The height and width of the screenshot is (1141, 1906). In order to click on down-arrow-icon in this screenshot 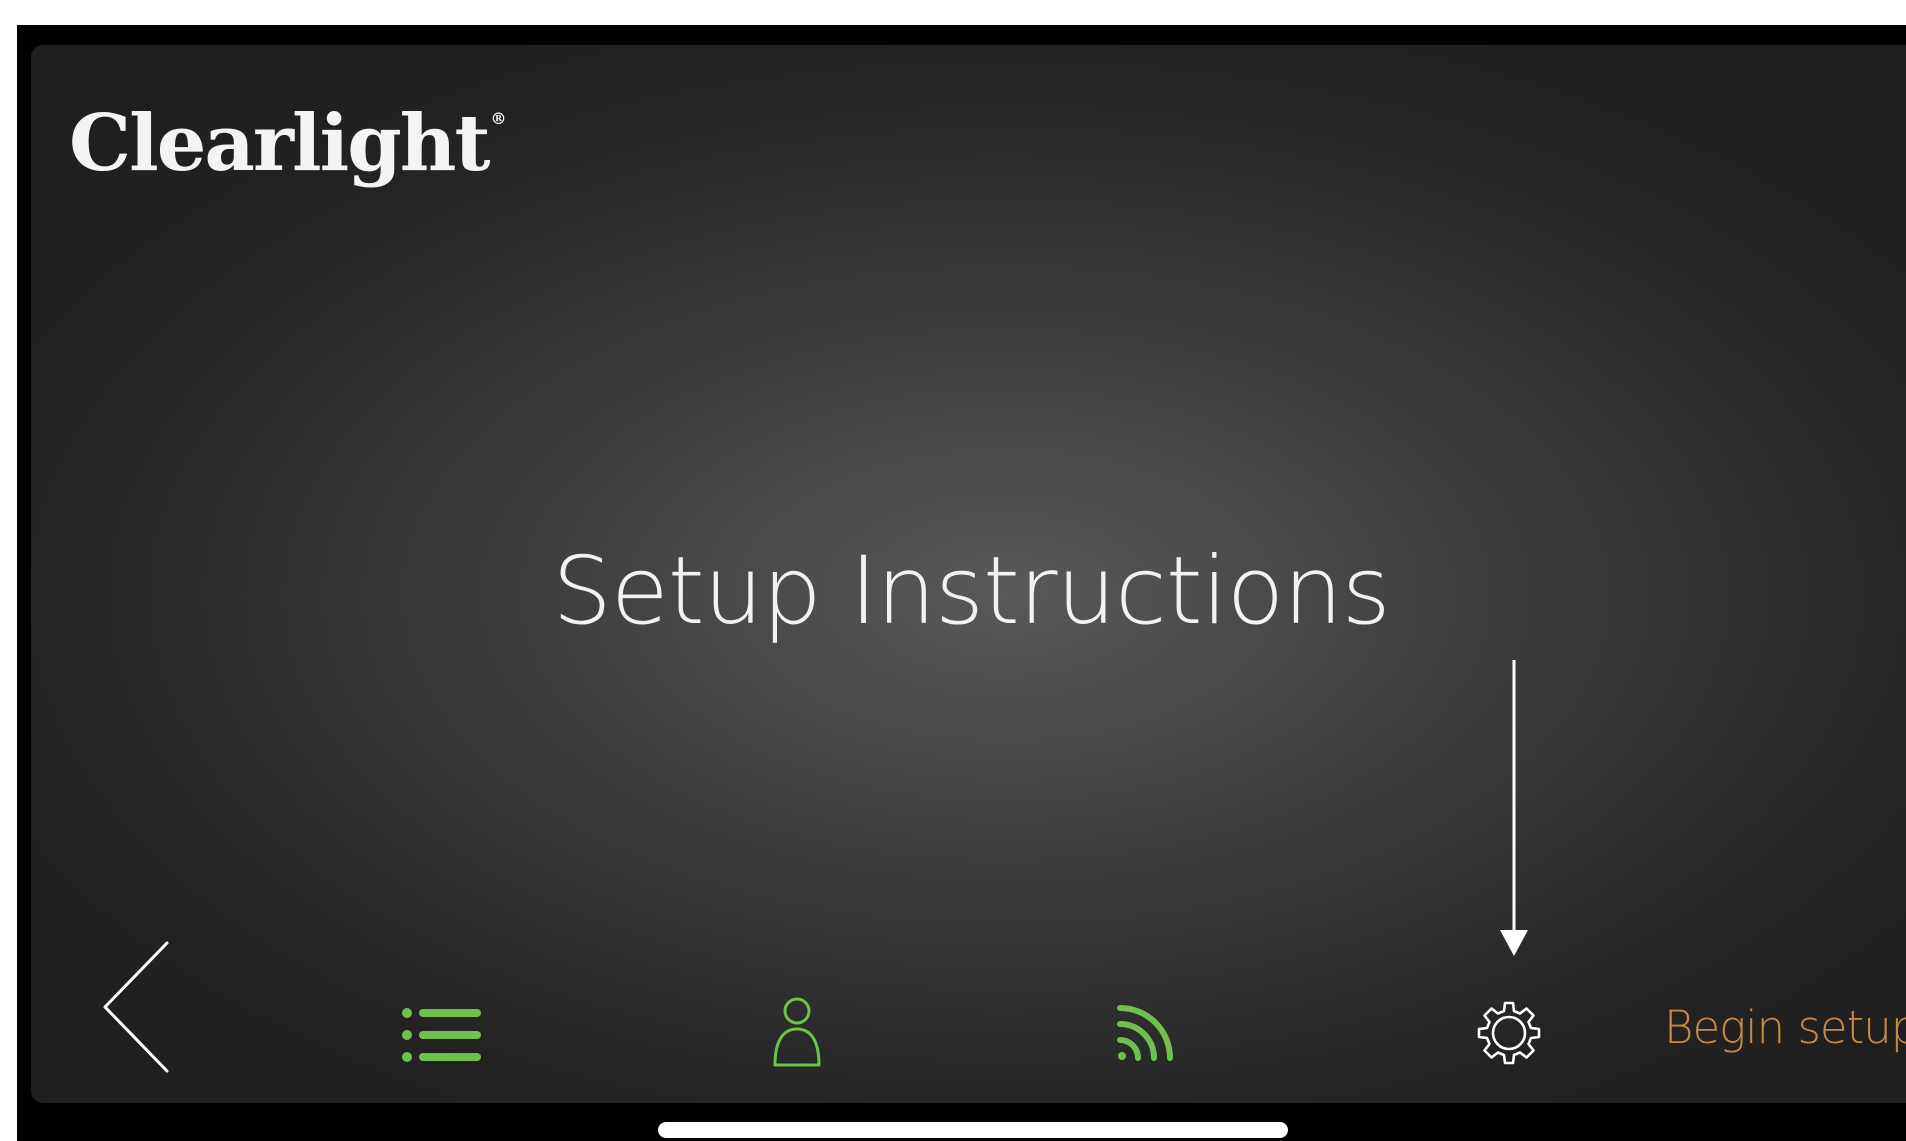, I will do `click(1514, 808)`.